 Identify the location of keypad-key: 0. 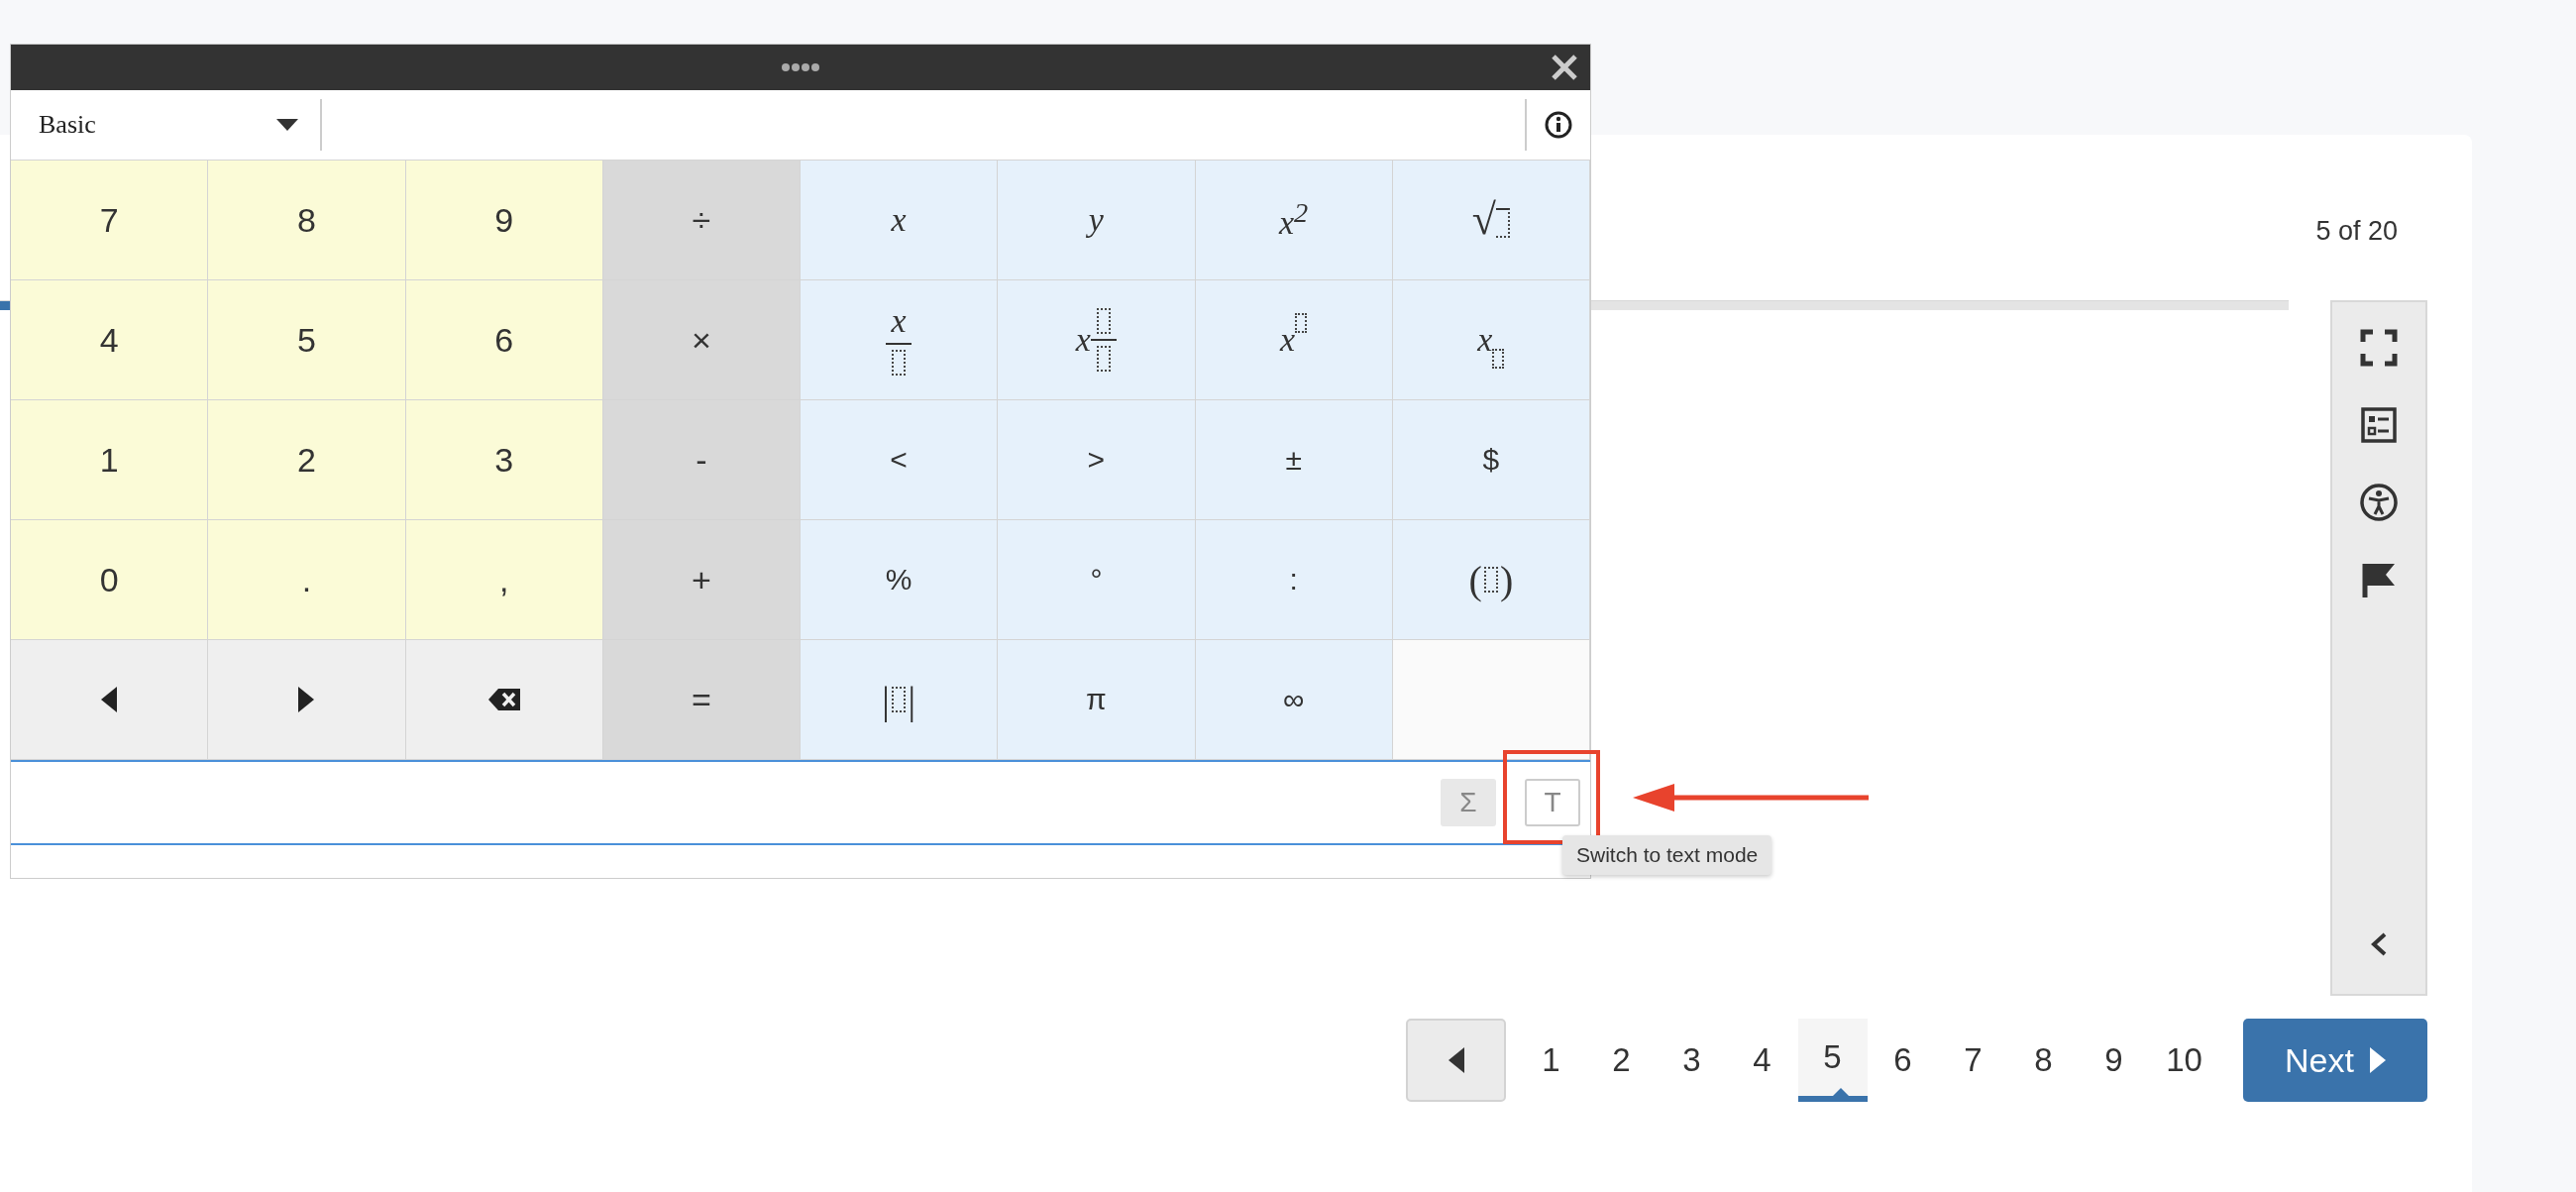
(110, 580).